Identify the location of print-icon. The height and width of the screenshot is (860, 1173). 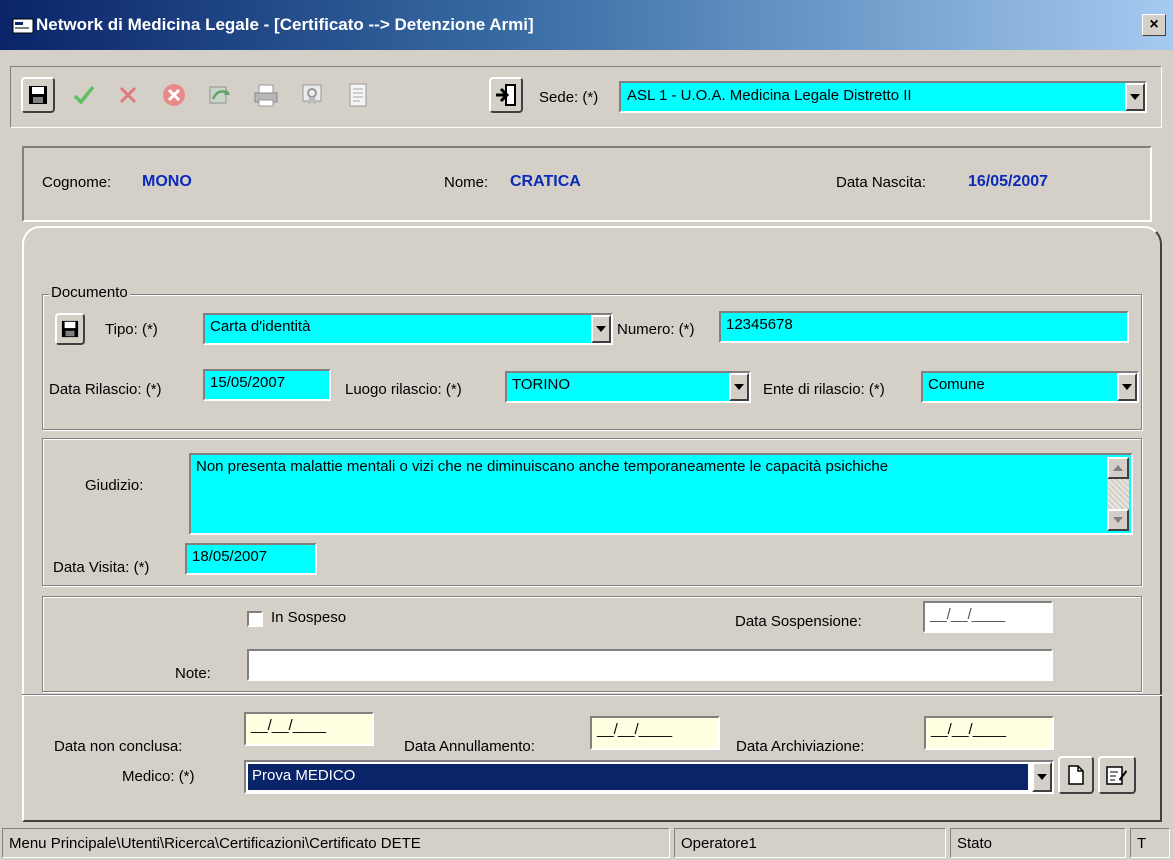
(266, 95).